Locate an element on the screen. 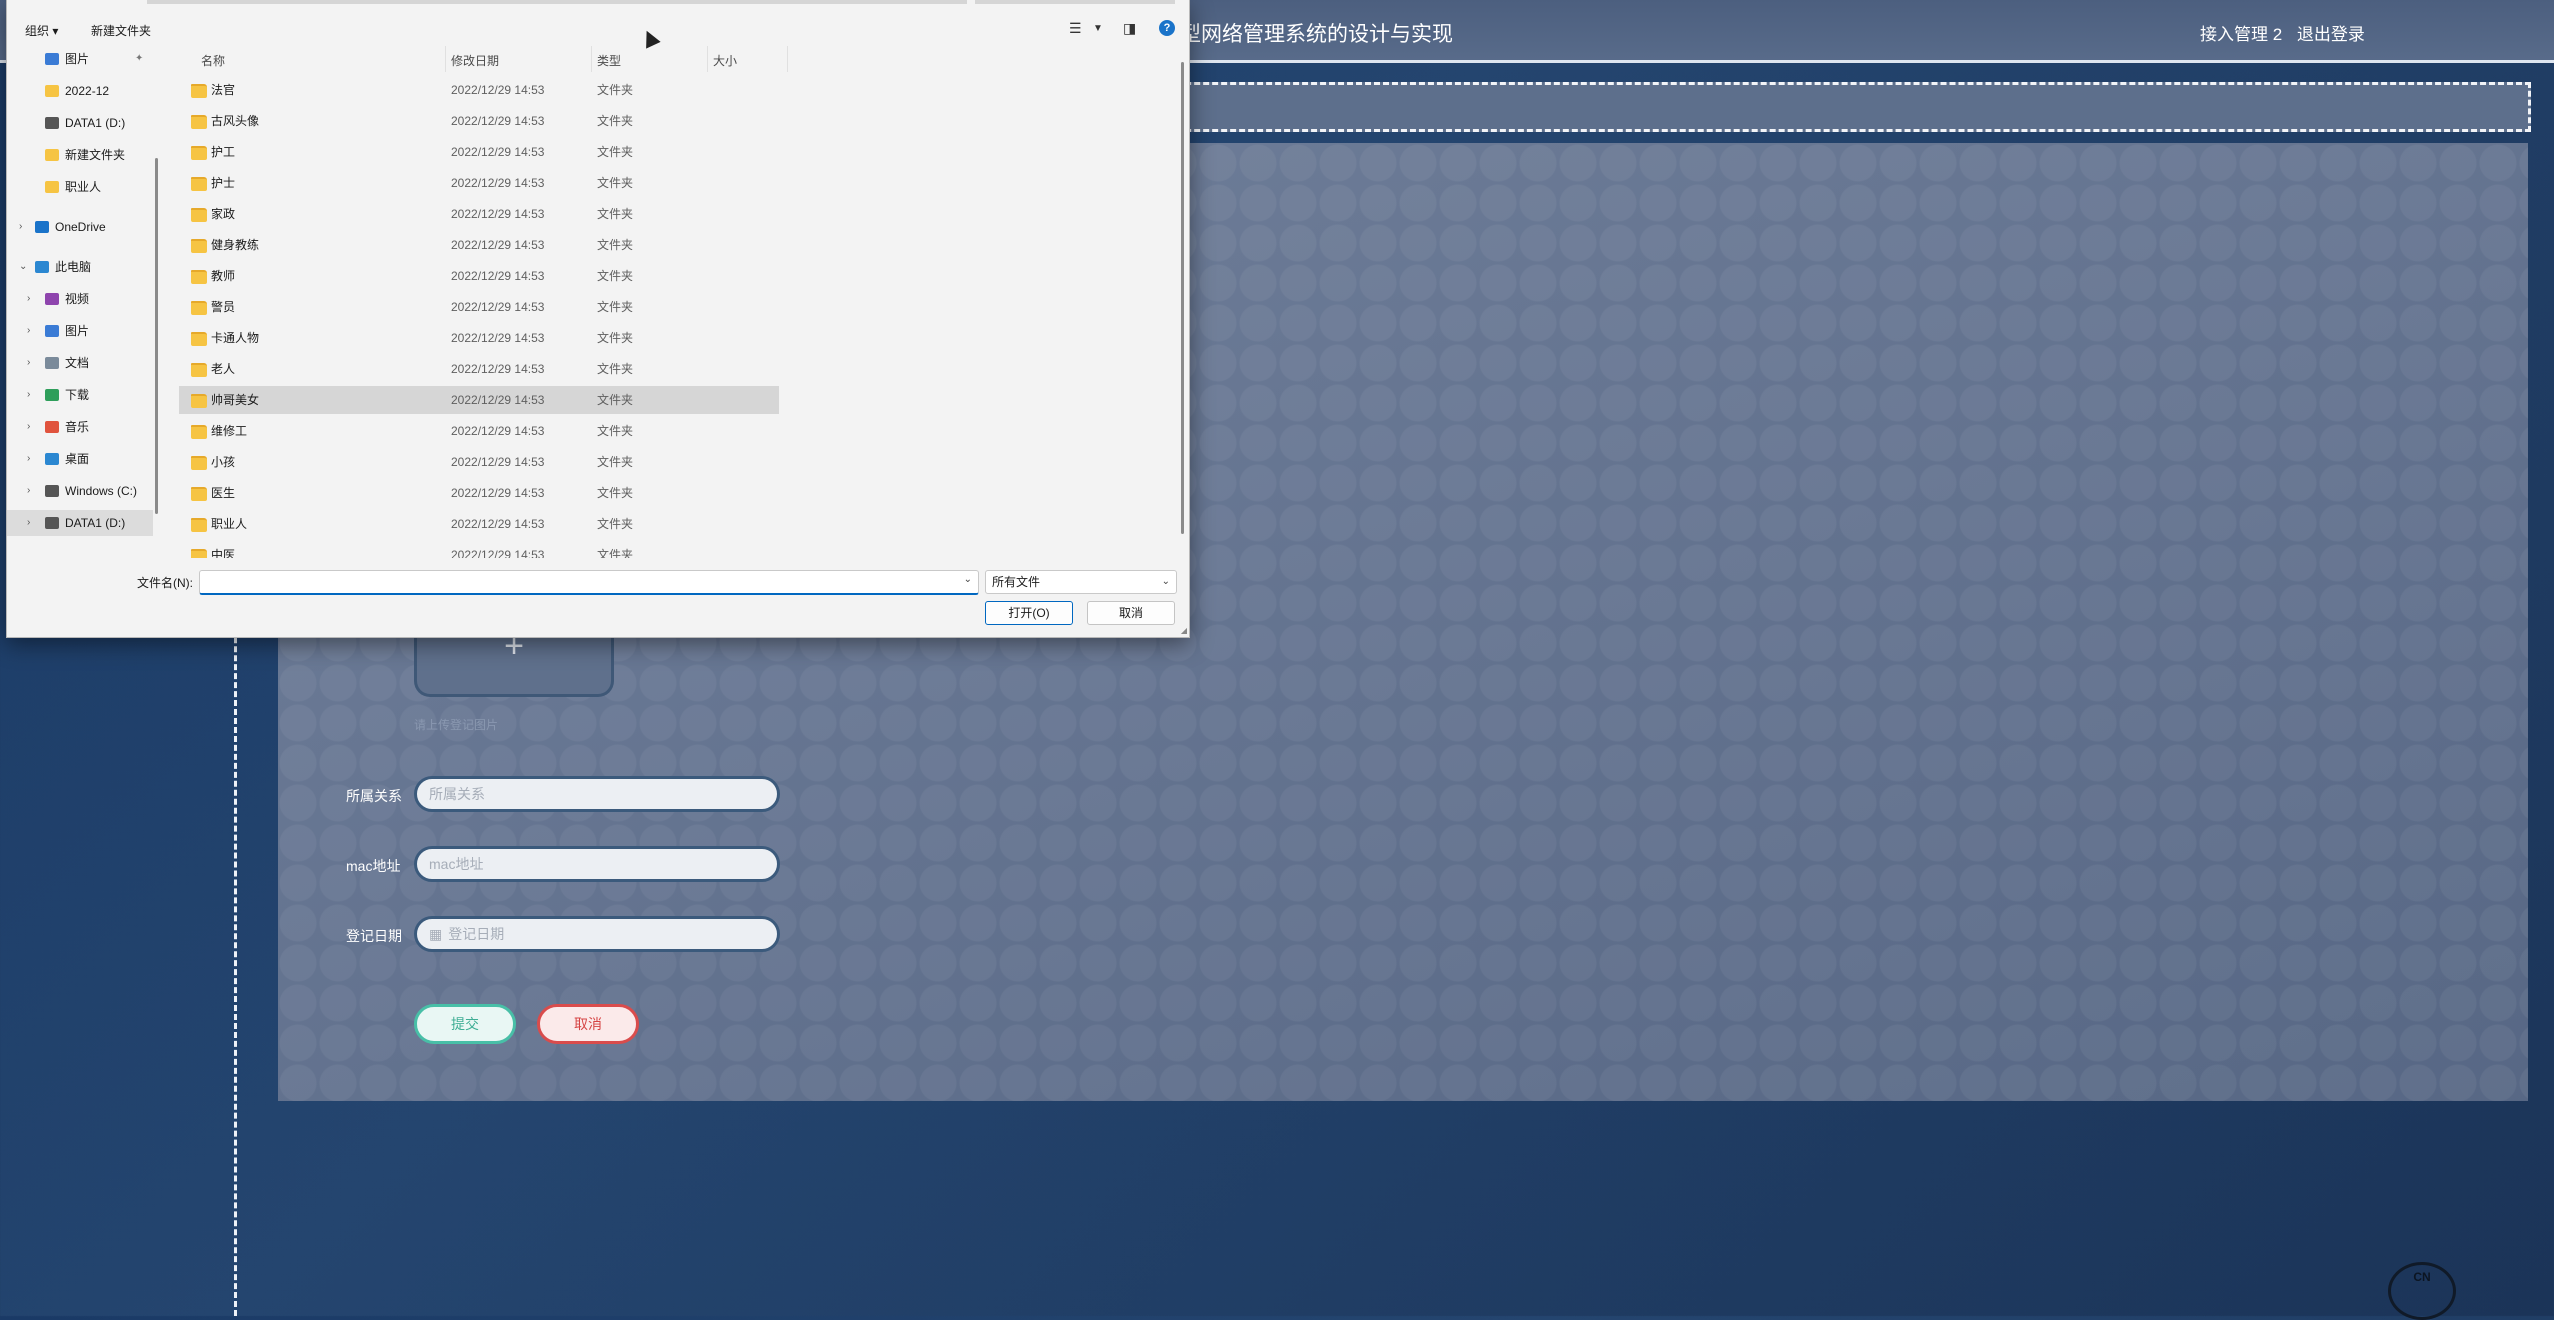 Image resolution: width=2554 pixels, height=1320 pixels. chevron-down-icon: ▼ is located at coordinates (1098, 28).